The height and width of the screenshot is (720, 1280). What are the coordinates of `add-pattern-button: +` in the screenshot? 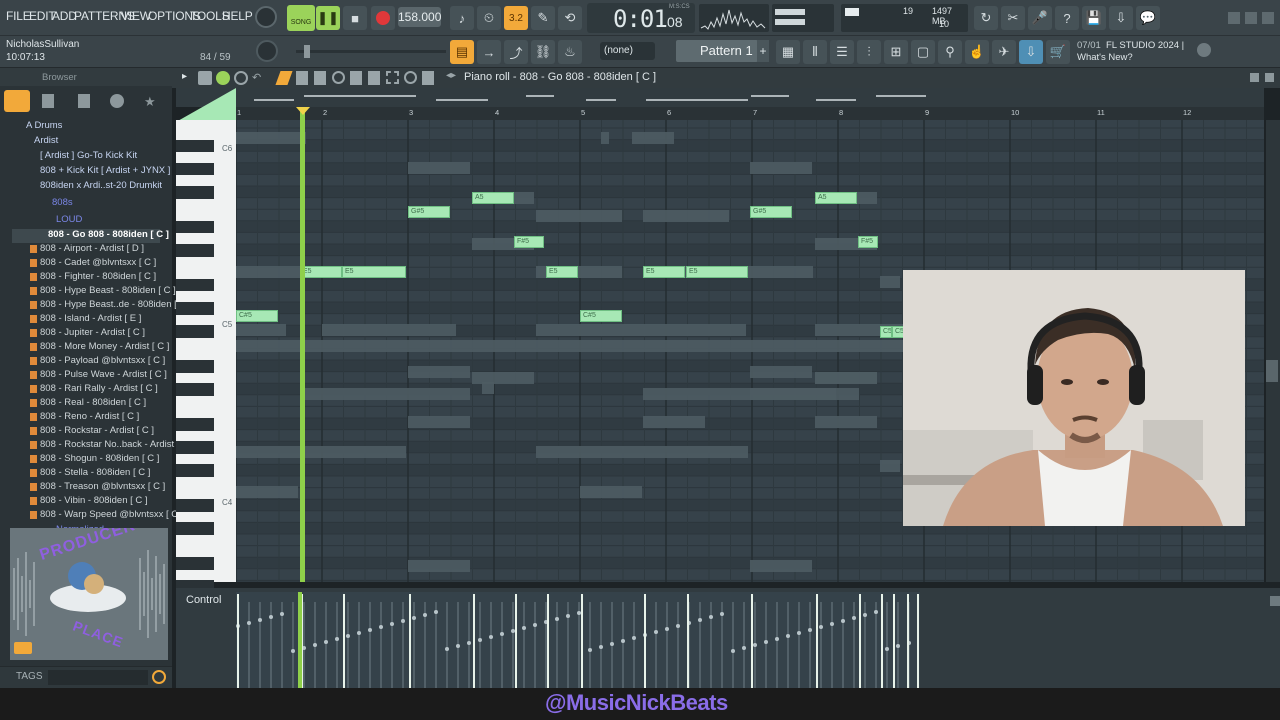 It's located at (763, 51).